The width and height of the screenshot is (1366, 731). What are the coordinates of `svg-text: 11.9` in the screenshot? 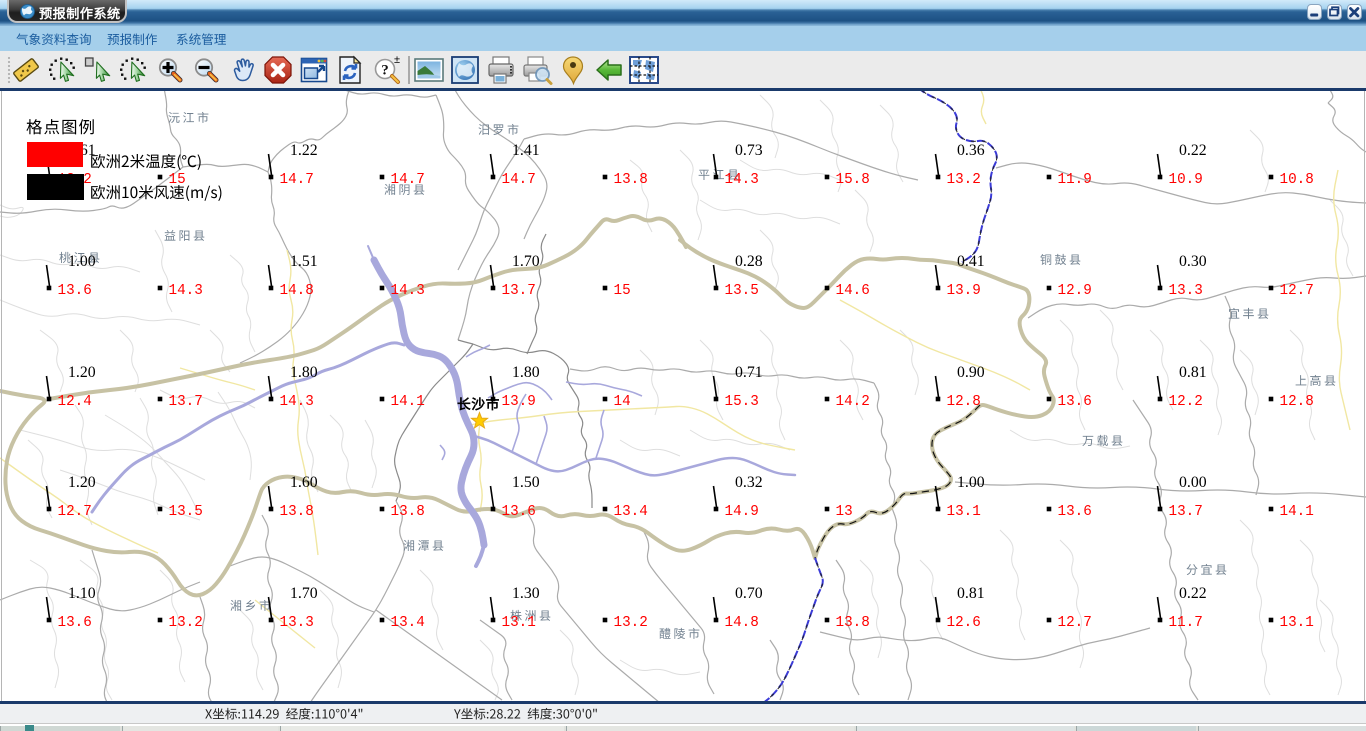 It's located at (1075, 180).